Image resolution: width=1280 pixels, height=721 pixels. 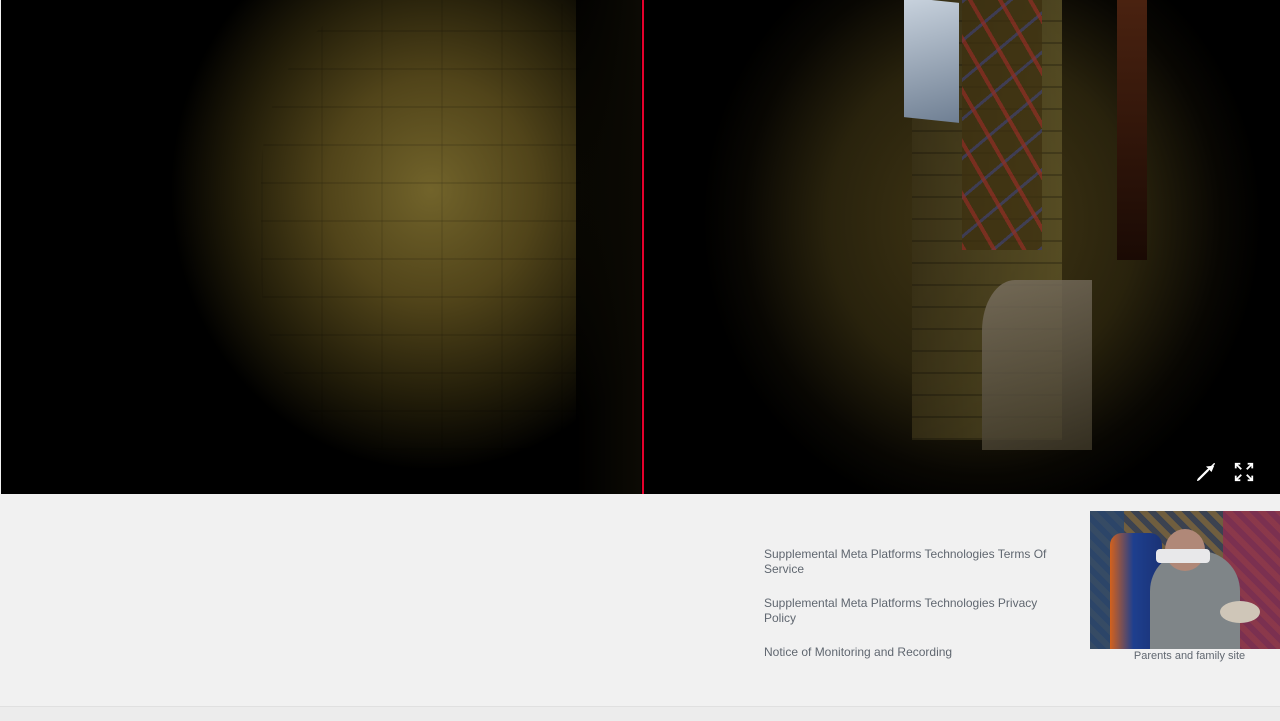 What do you see at coordinates (608, 247) in the screenshot?
I see `dark-corridor` at bounding box center [608, 247].